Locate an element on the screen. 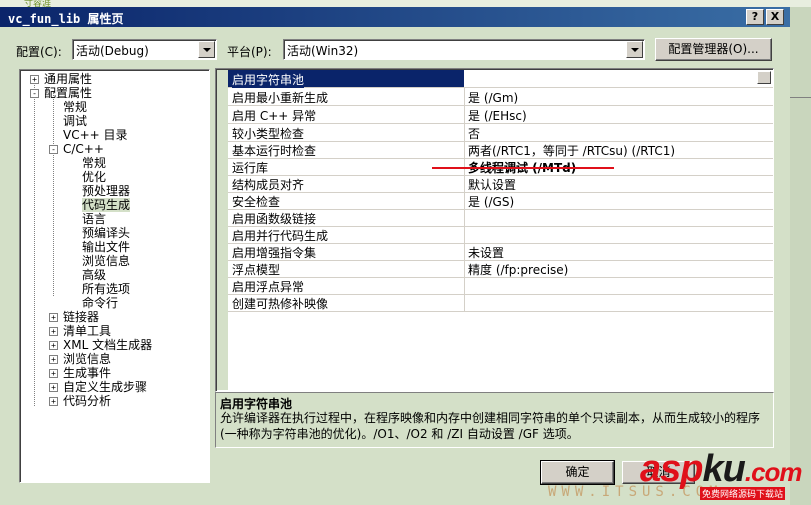 The height and width of the screenshot is (505, 811). tree-item-label: 高级 is located at coordinates (94, 275).